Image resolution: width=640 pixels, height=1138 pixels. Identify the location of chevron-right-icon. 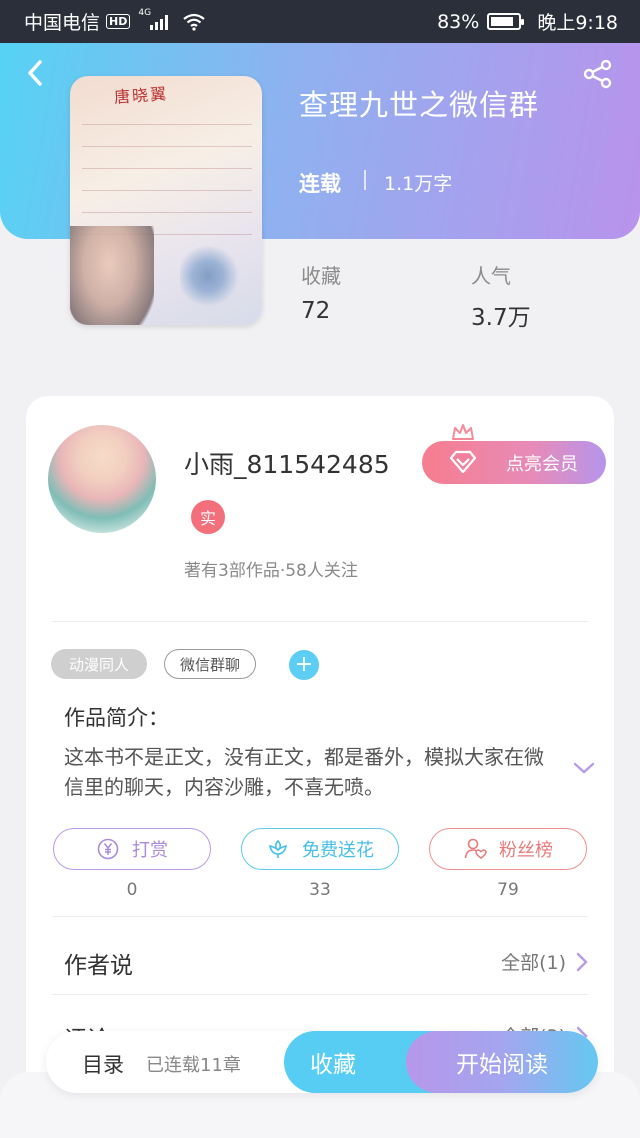
(582, 961).